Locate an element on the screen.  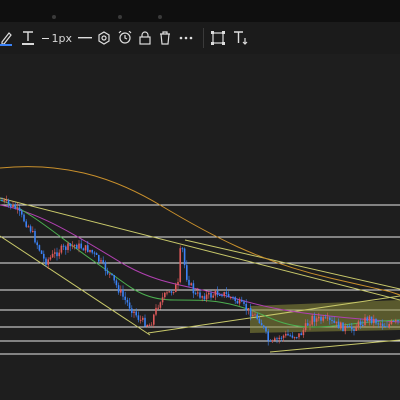
more-icon is located at coordinates (186, 38).